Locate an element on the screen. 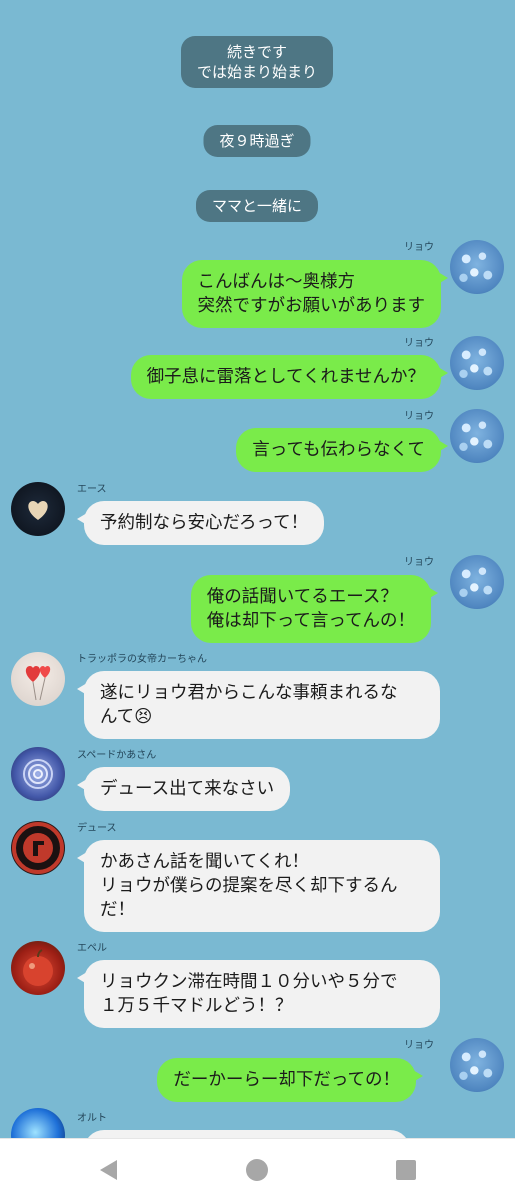  system-message: 夜９時過ぎ is located at coordinates (257, 141).